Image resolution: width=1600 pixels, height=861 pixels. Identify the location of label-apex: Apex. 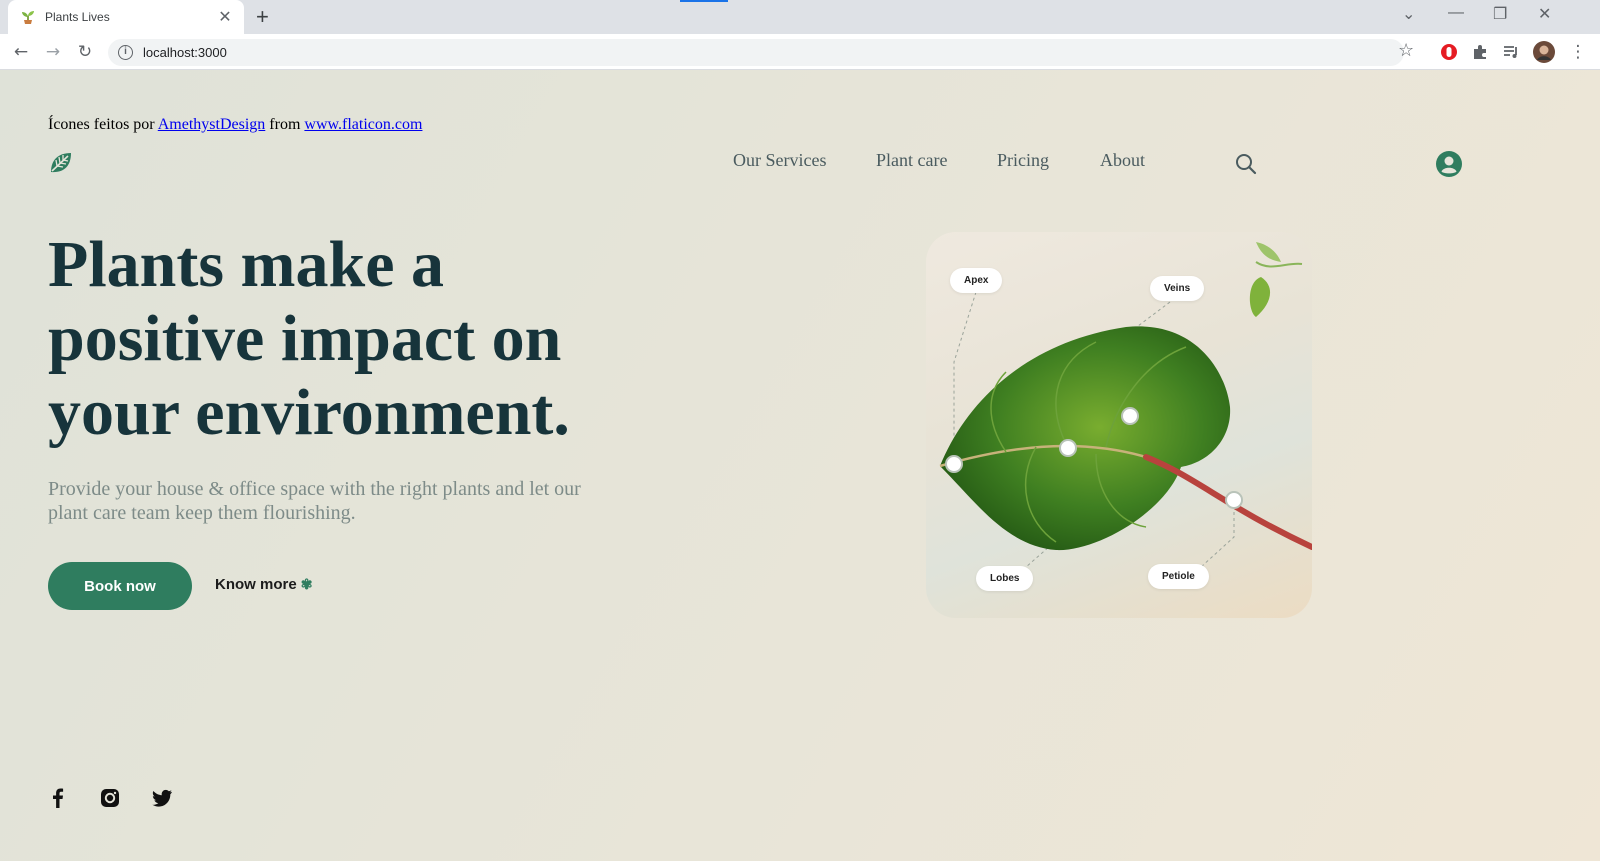
(976, 280).